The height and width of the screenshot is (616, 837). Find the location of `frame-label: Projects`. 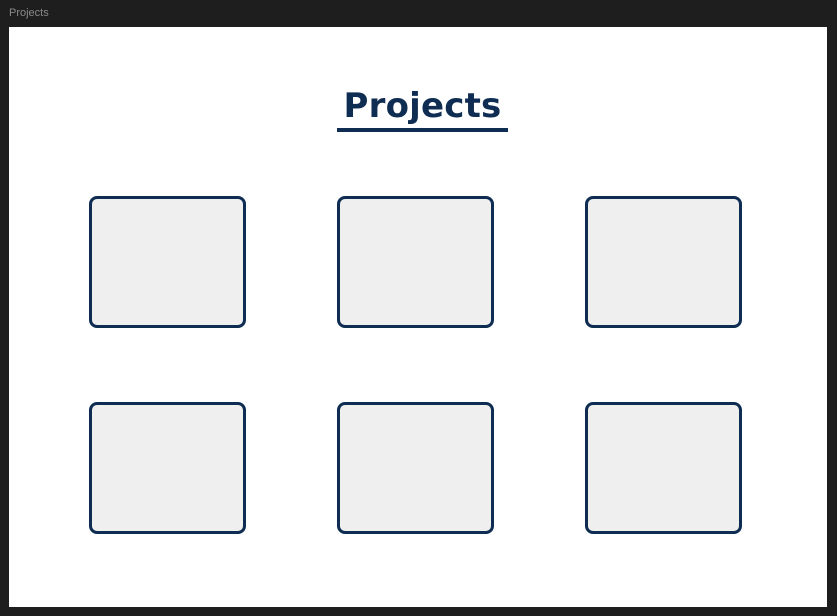

frame-label: Projects is located at coordinates (29, 13).